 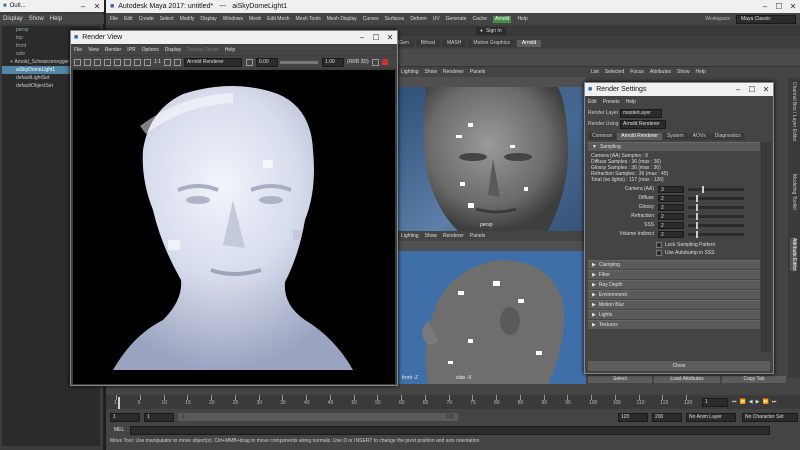 I want to click on pause-icon, so click(x=375, y=62).